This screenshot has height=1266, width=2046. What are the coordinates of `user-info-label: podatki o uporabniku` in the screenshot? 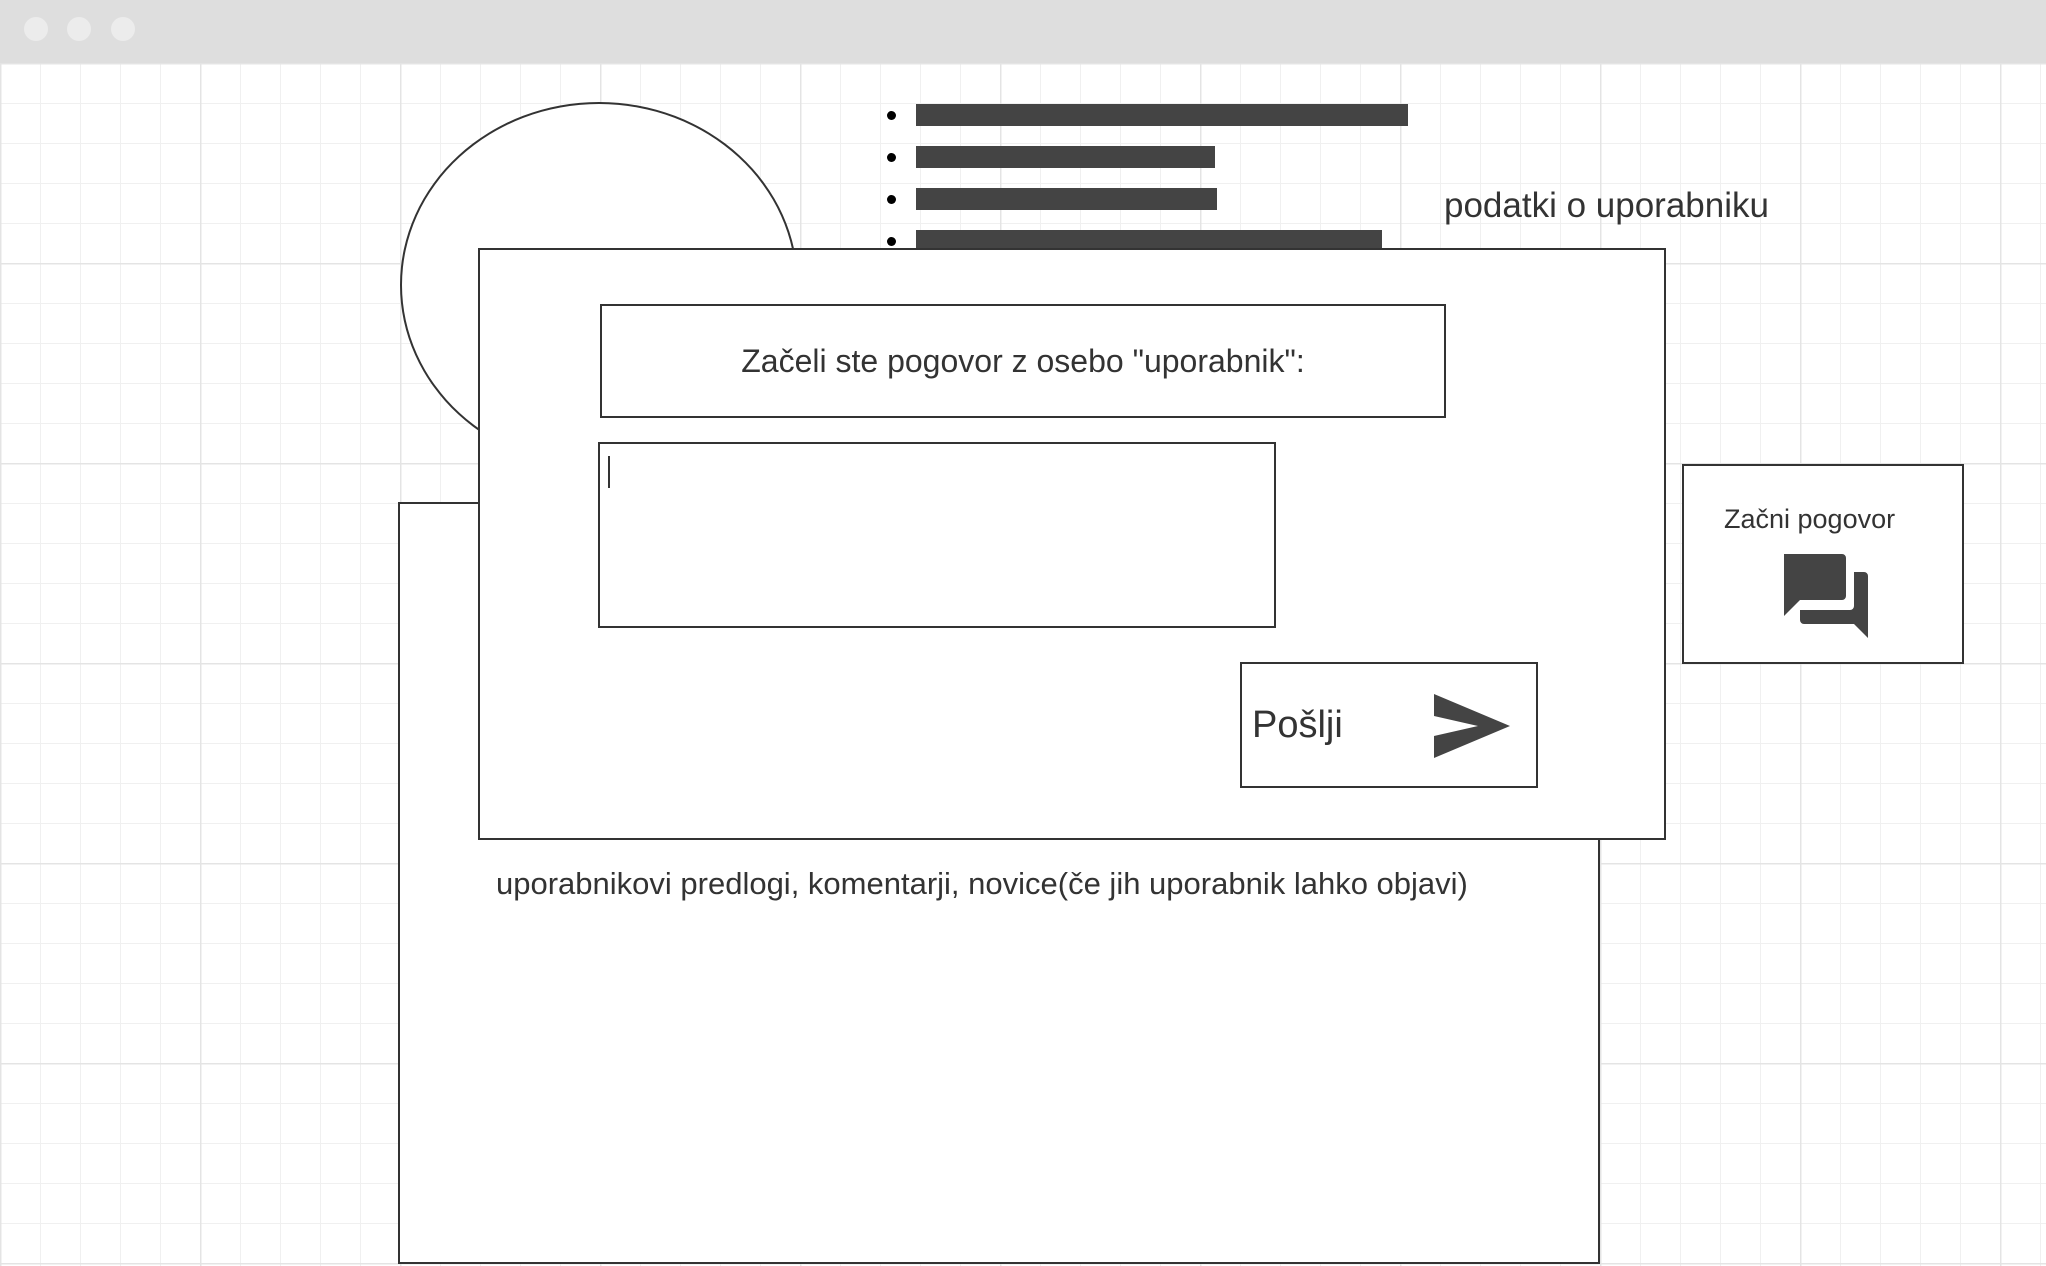 It's located at (1606, 205).